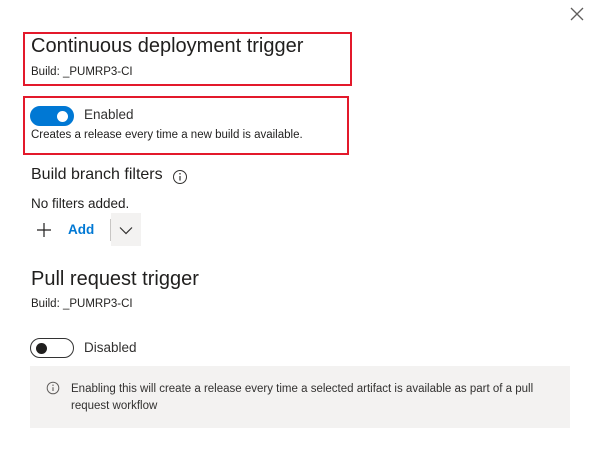 This screenshot has width=598, height=452. Describe the element at coordinates (82, 72) in the screenshot. I see `cd-trigger-build: Build: _PUMRP3-CI` at that location.